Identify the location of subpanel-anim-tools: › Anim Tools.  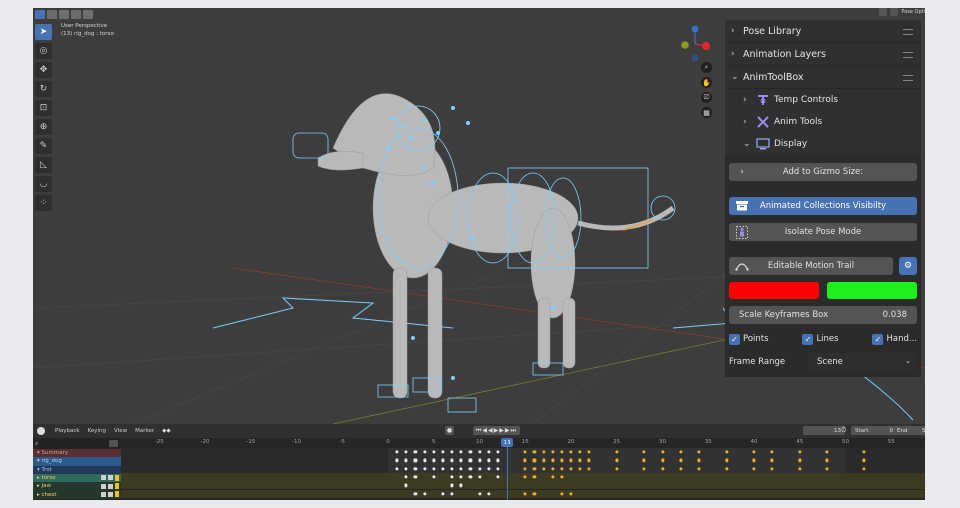
(823, 122).